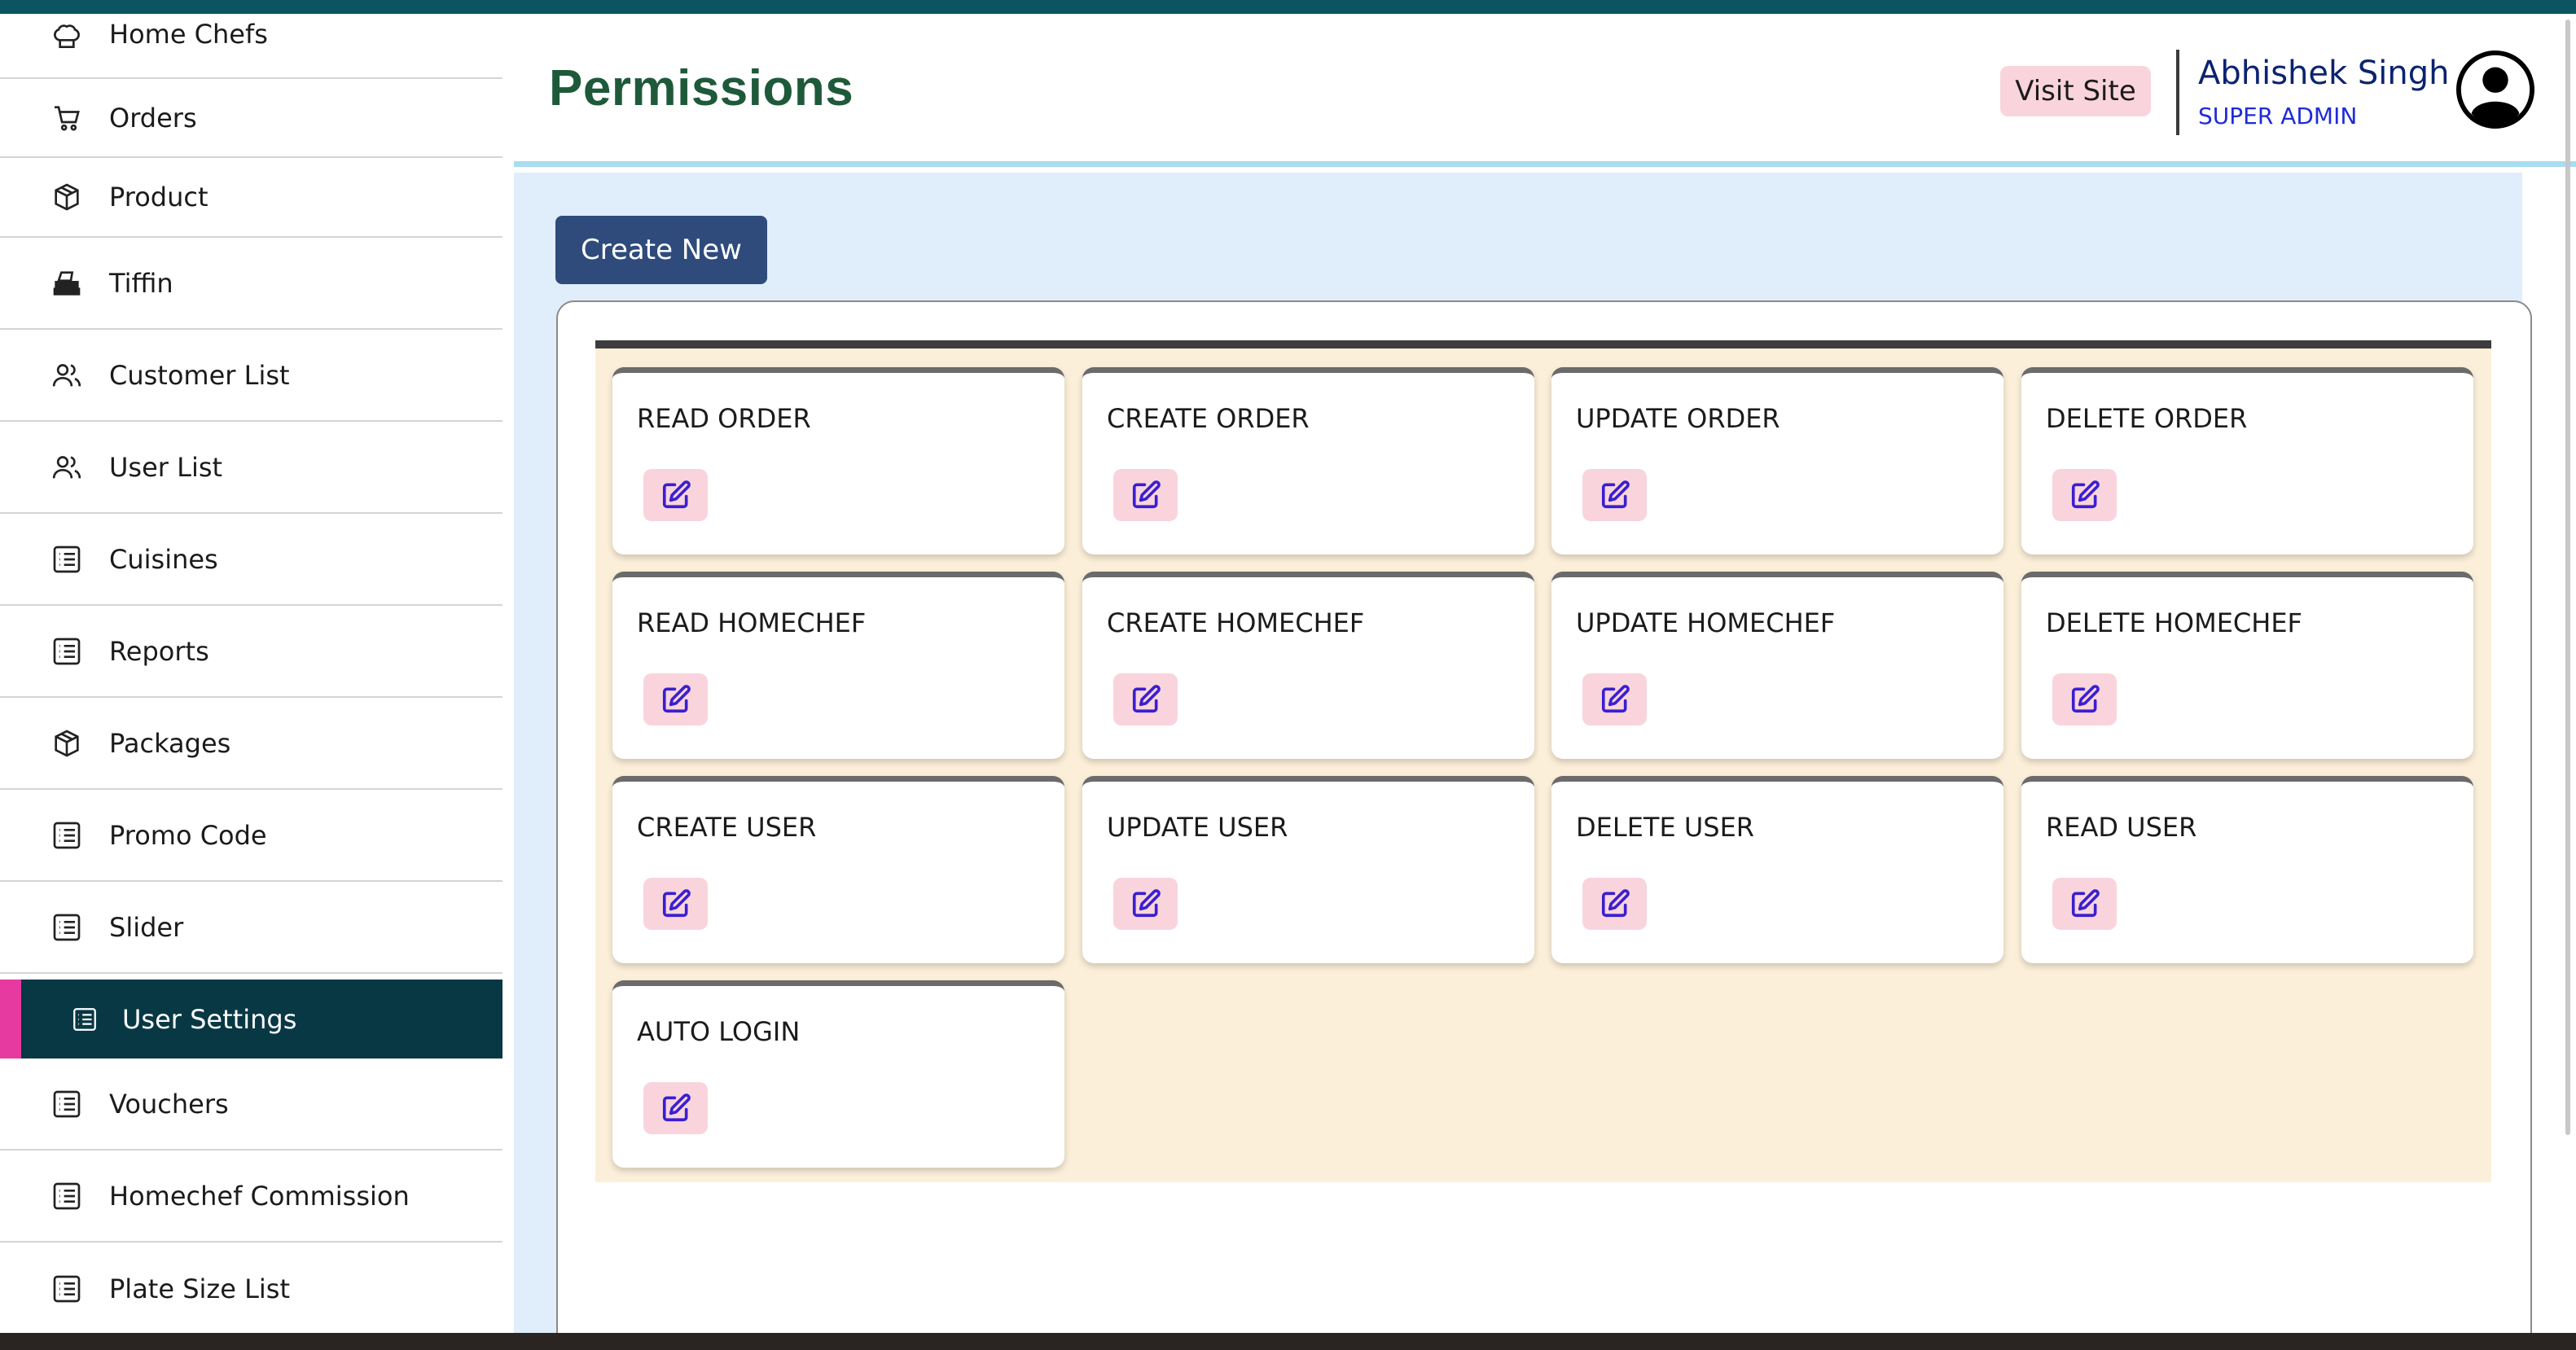 The height and width of the screenshot is (1350, 2576). Describe the element at coordinates (251, 468) in the screenshot. I see `sidebar-item-user-list: User List` at that location.